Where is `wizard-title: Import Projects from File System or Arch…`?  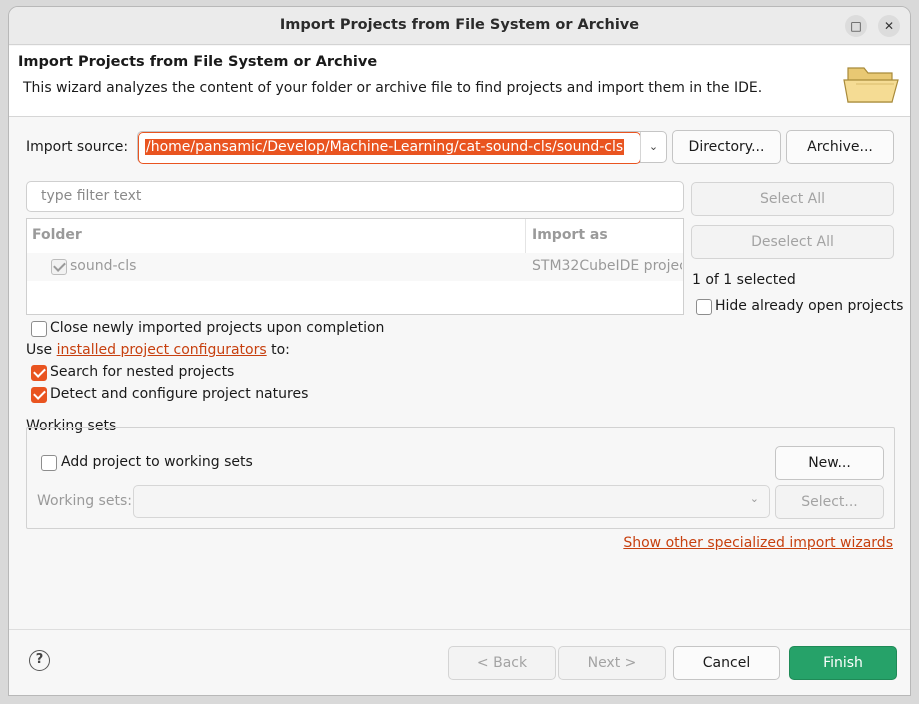 wizard-title: Import Projects from File System or Arch… is located at coordinates (198, 62).